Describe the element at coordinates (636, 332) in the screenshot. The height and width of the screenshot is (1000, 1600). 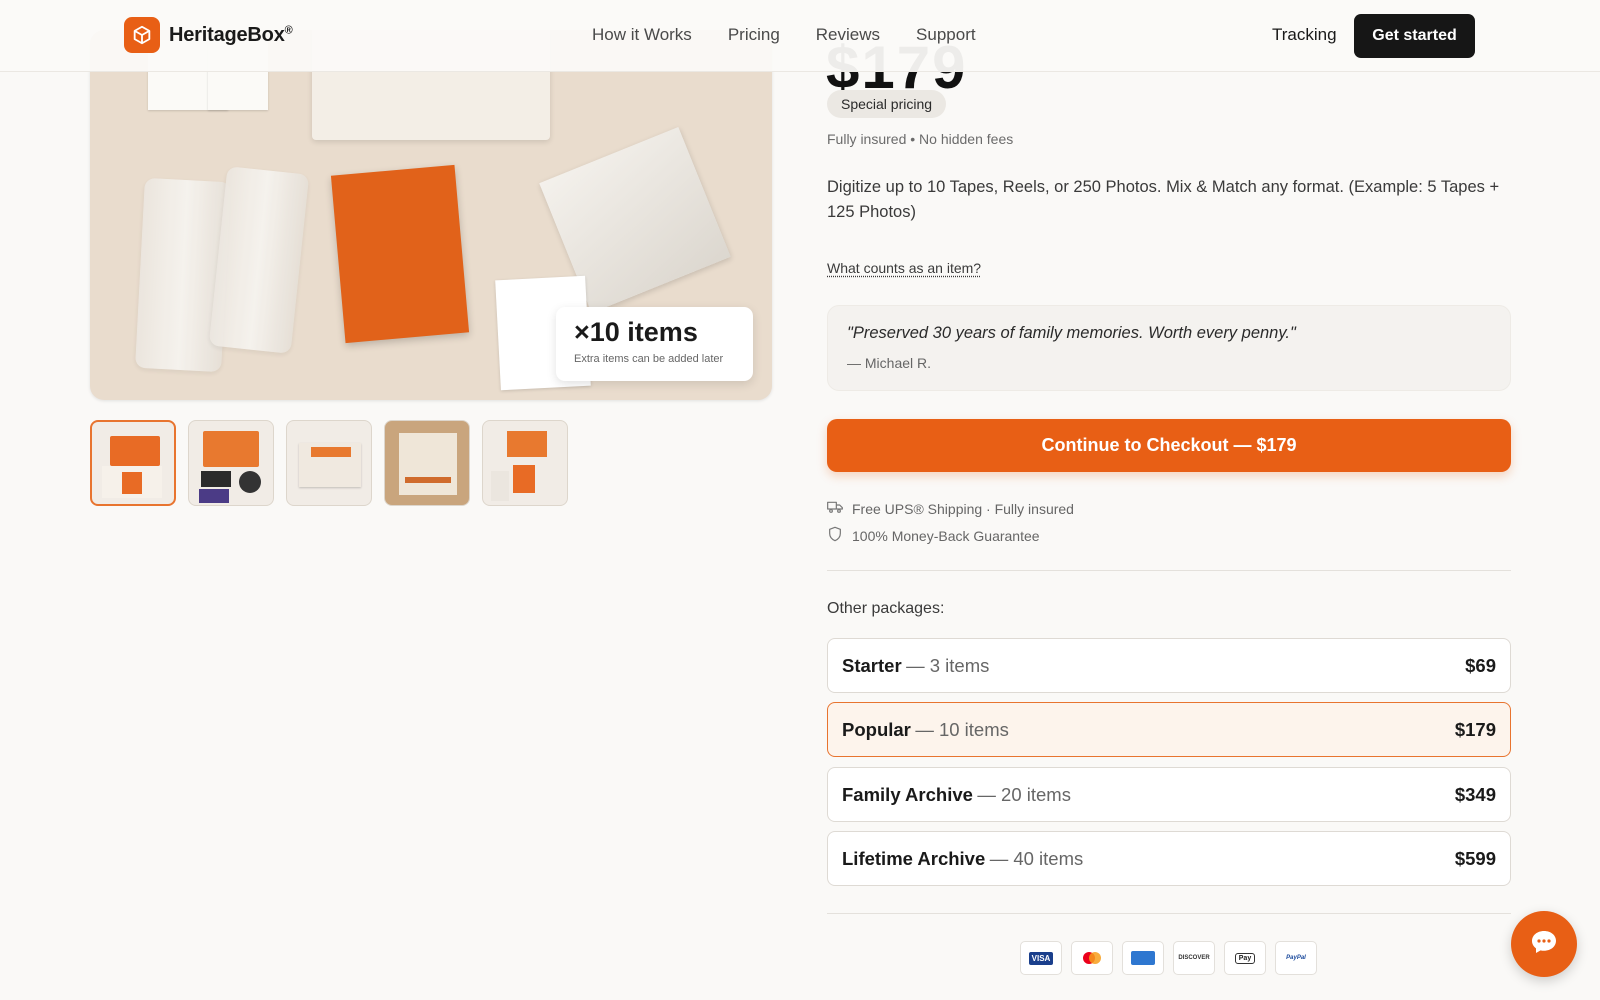
I see `items-count: ×10 items` at that location.